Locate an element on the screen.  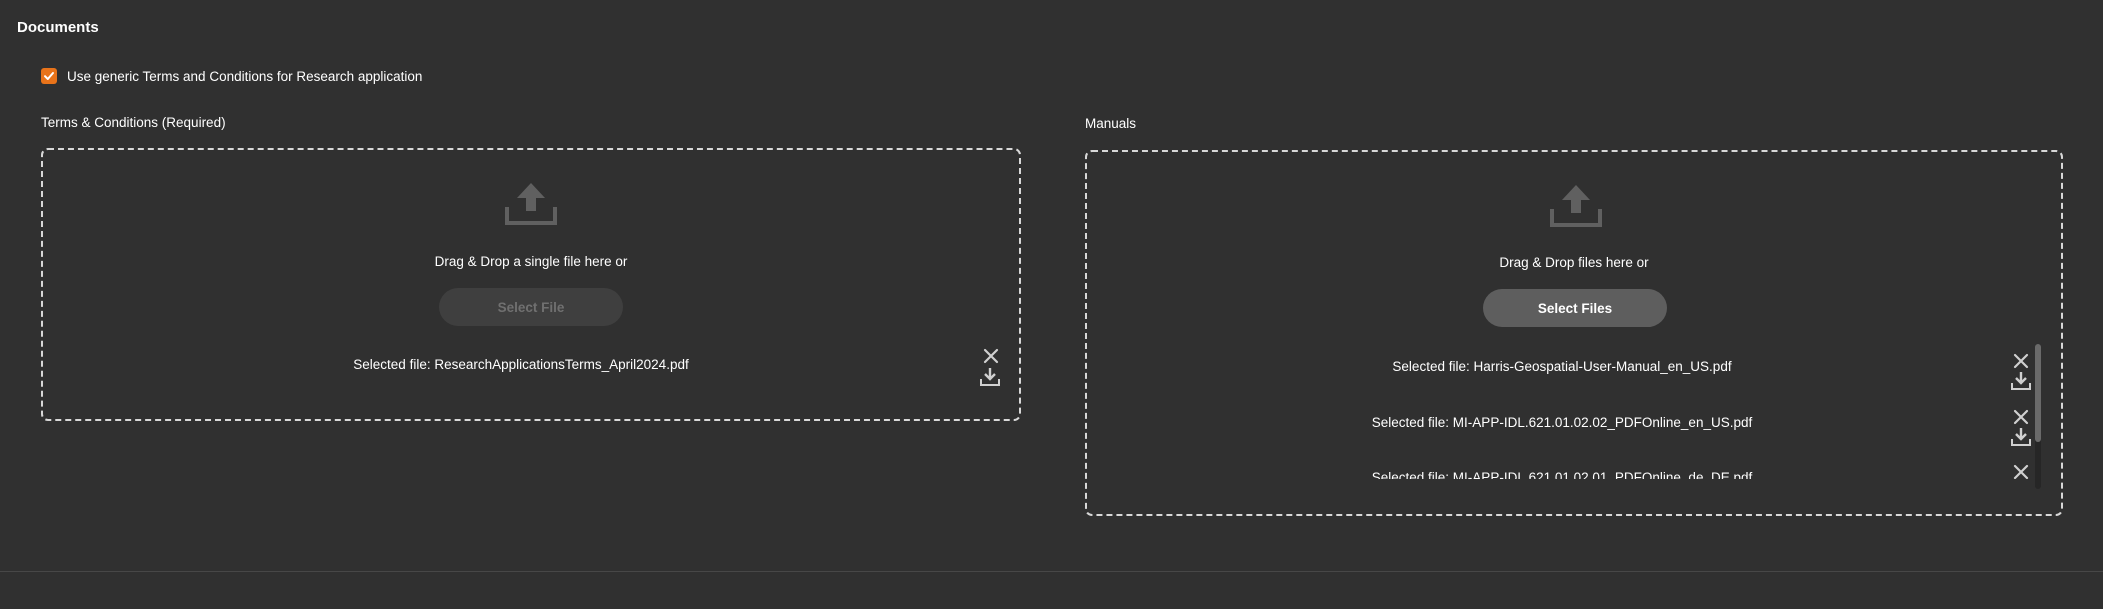
checkmark-icon is located at coordinates (49, 76).